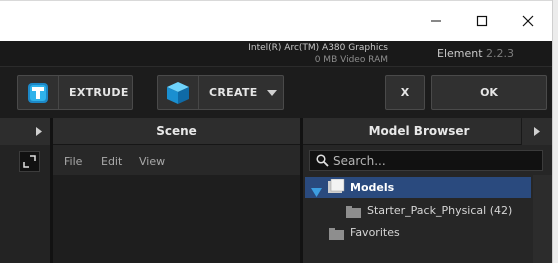  What do you see at coordinates (111, 161) in the screenshot?
I see `menu-edit: Edit` at bounding box center [111, 161].